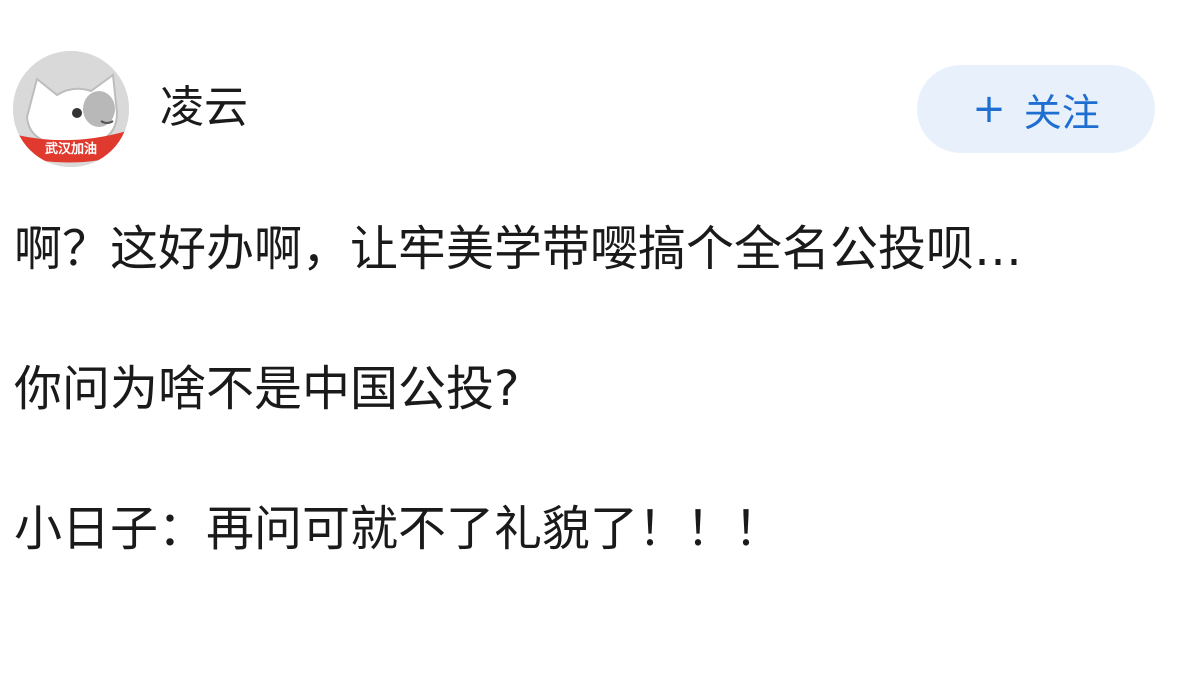  I want to click on avatar-image: 武汉加油, so click(71, 109).